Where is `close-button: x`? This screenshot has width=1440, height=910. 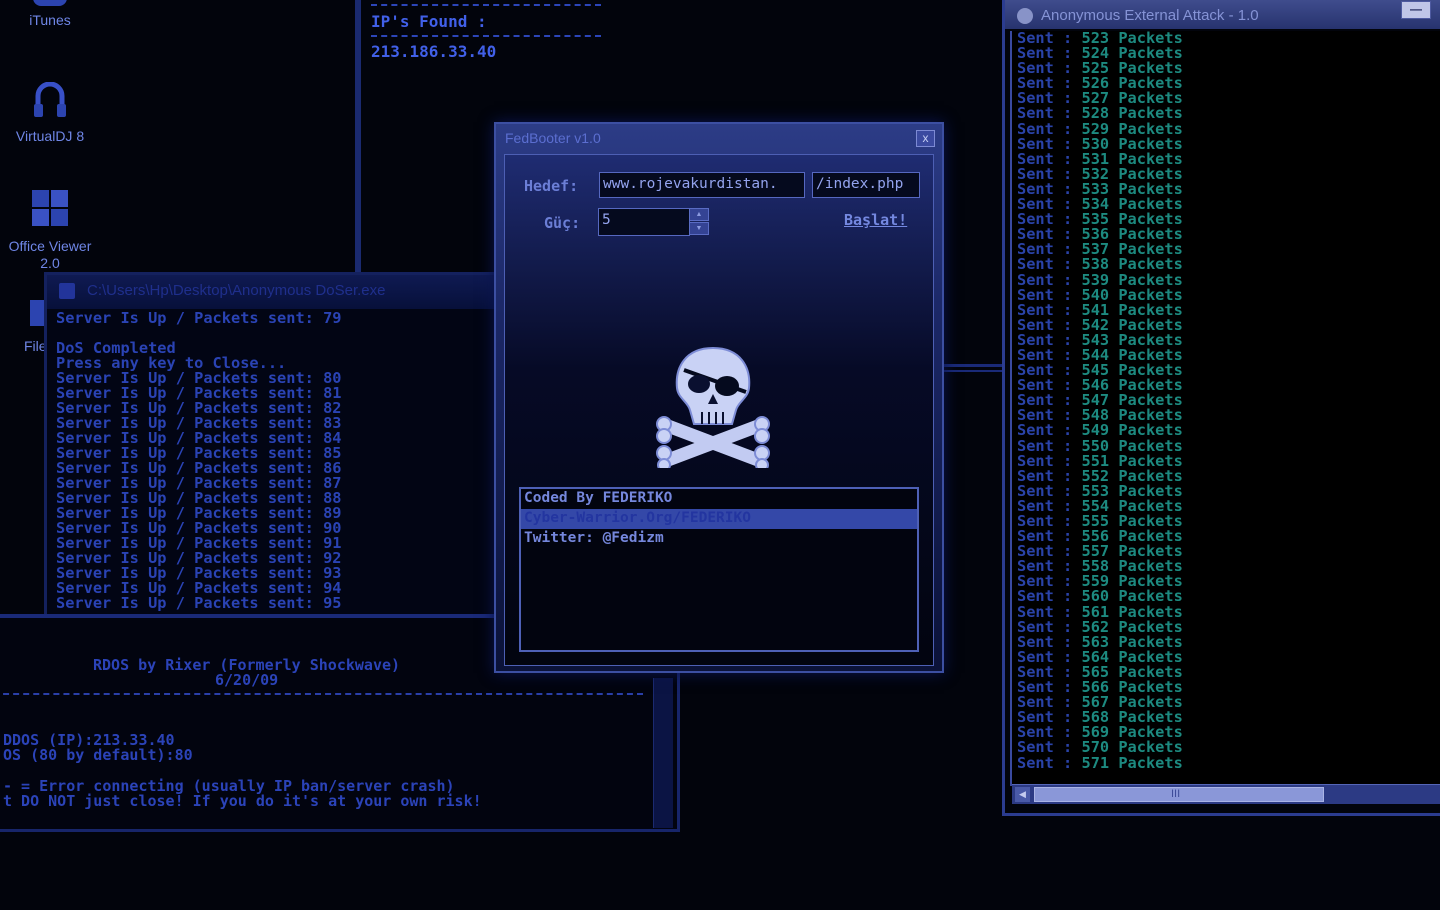
close-button: x is located at coordinates (925, 138).